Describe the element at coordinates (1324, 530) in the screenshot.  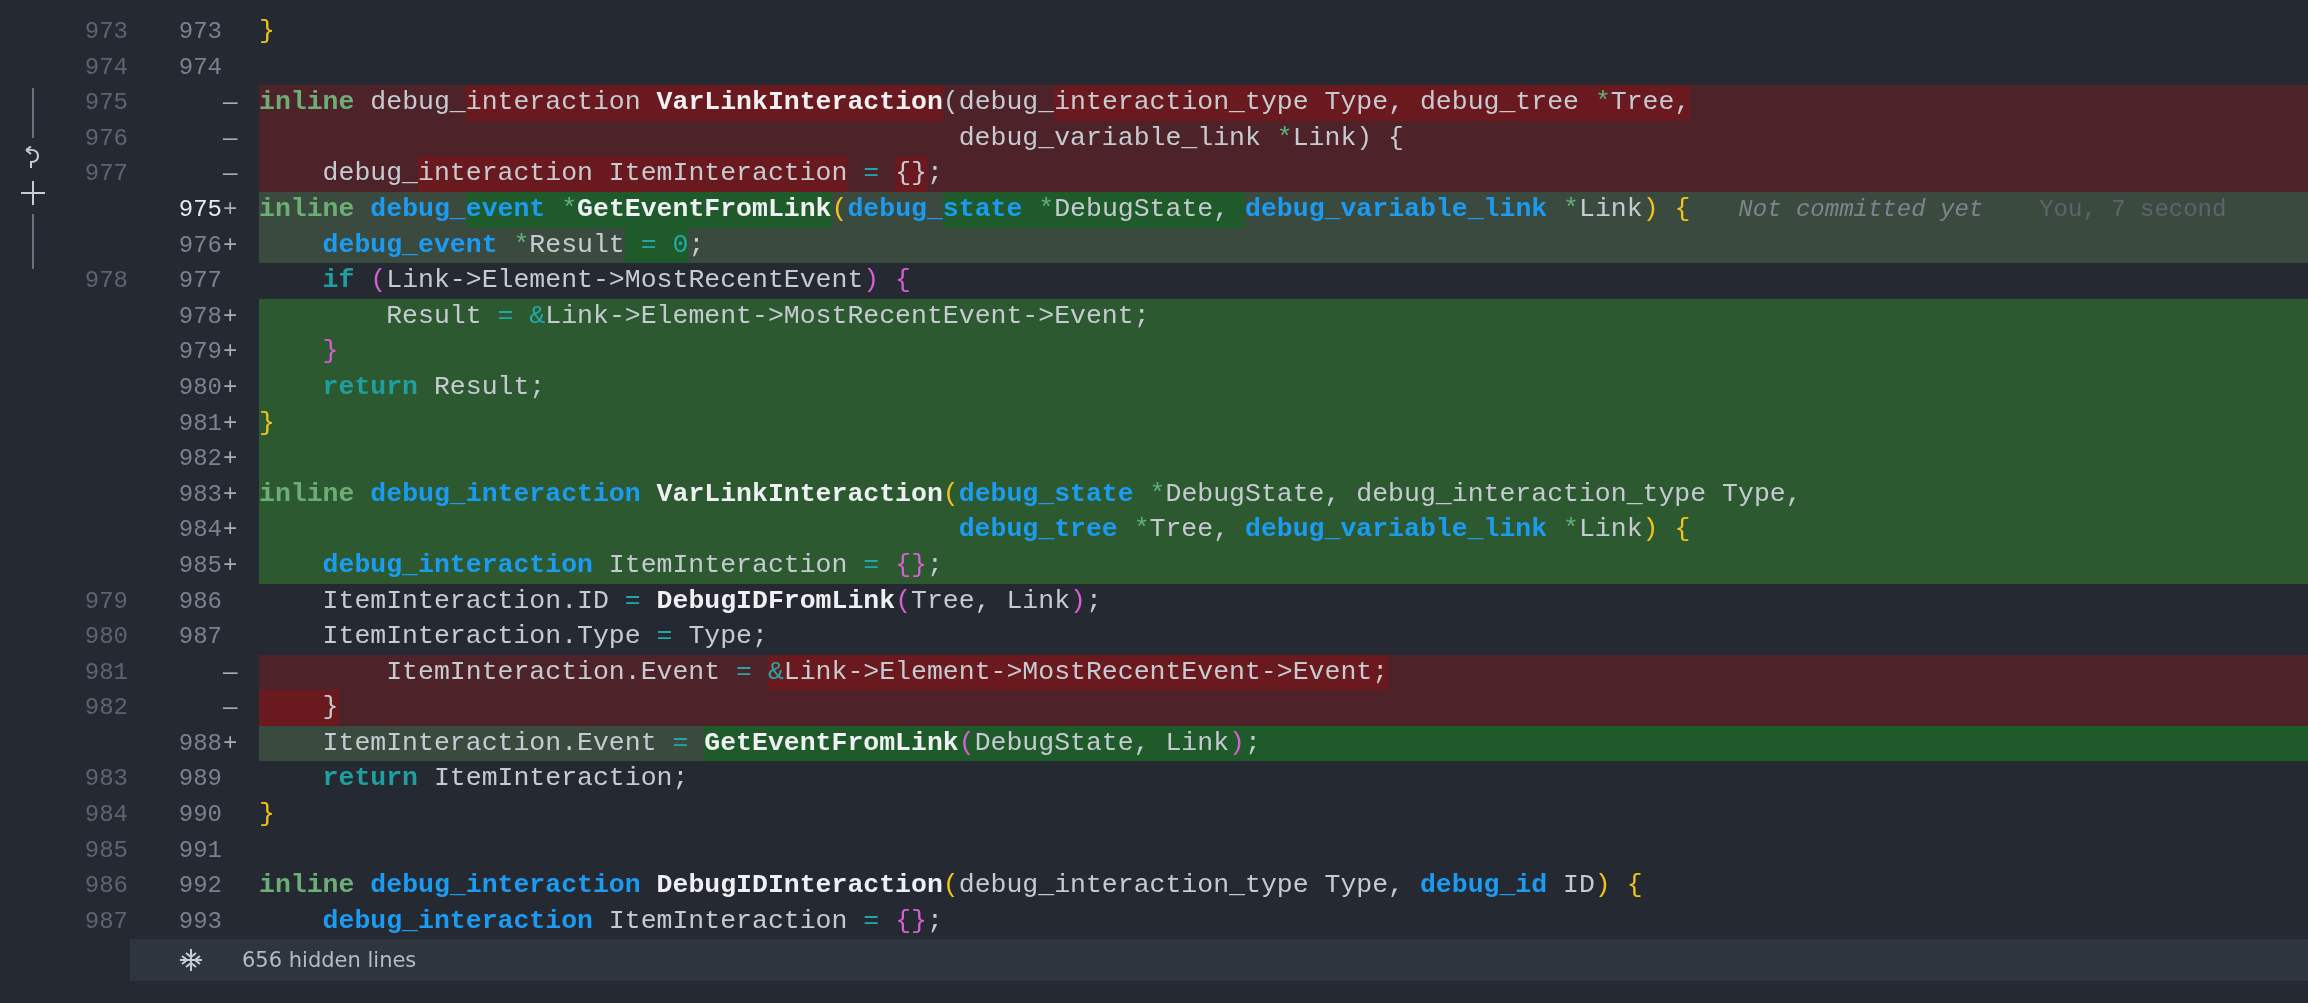
I see `code-line: debug_tree *Tree, debug_variable_link *Link) {` at that location.